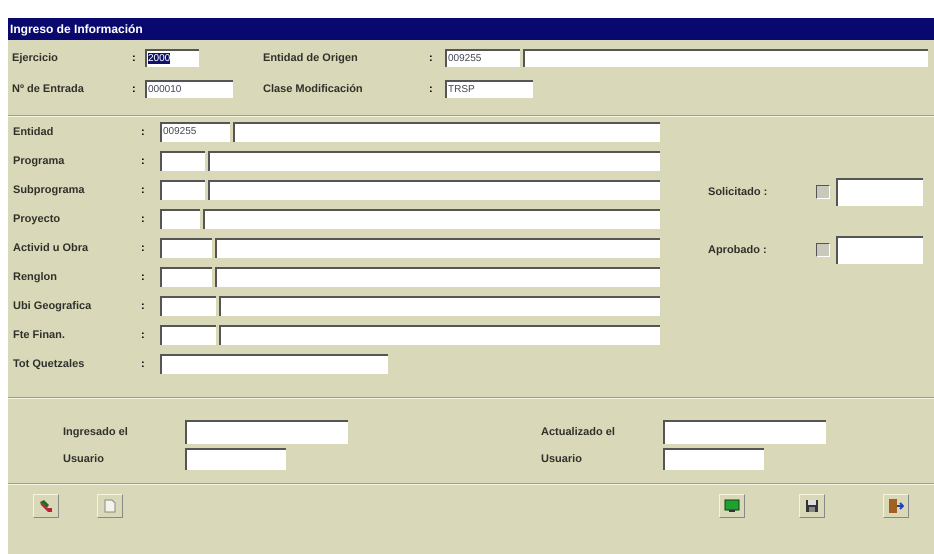  What do you see at coordinates (37, 219) in the screenshot?
I see `field-label: Proyecto` at bounding box center [37, 219].